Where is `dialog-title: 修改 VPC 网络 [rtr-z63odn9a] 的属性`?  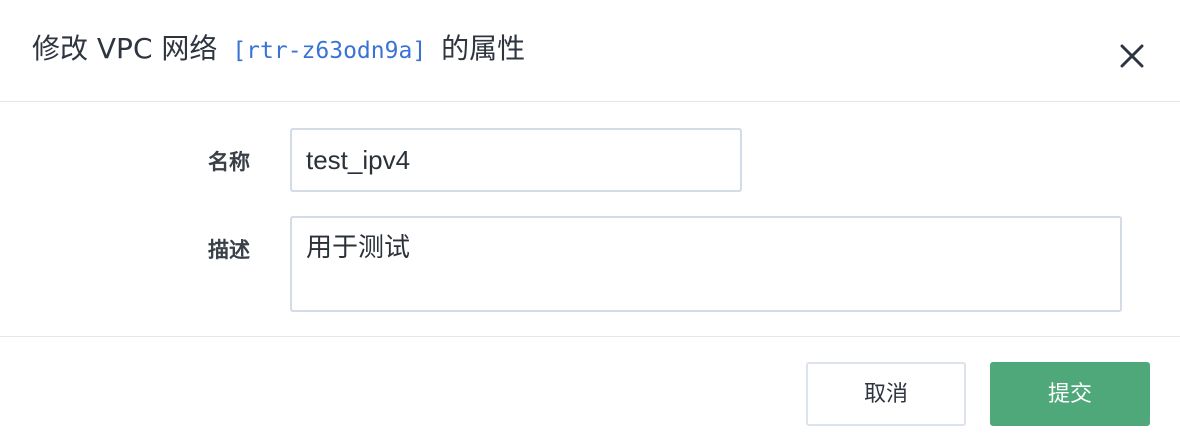
dialog-title: 修改 VPC 网络 [rtr-z63odn9a] 的属性 is located at coordinates (278, 50).